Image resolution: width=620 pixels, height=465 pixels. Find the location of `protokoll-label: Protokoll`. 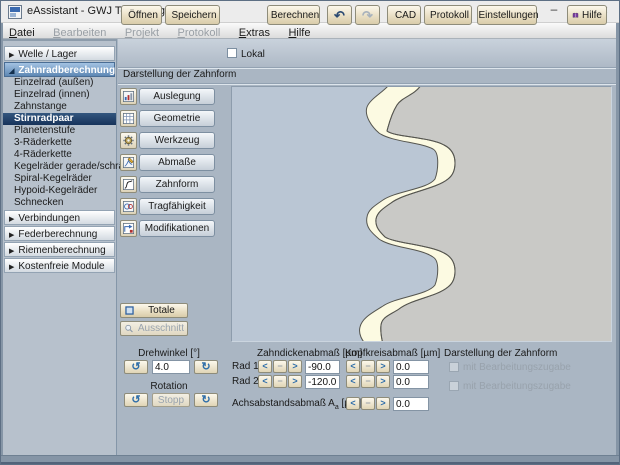

protokoll-label: Protokoll is located at coordinates (449, 15).